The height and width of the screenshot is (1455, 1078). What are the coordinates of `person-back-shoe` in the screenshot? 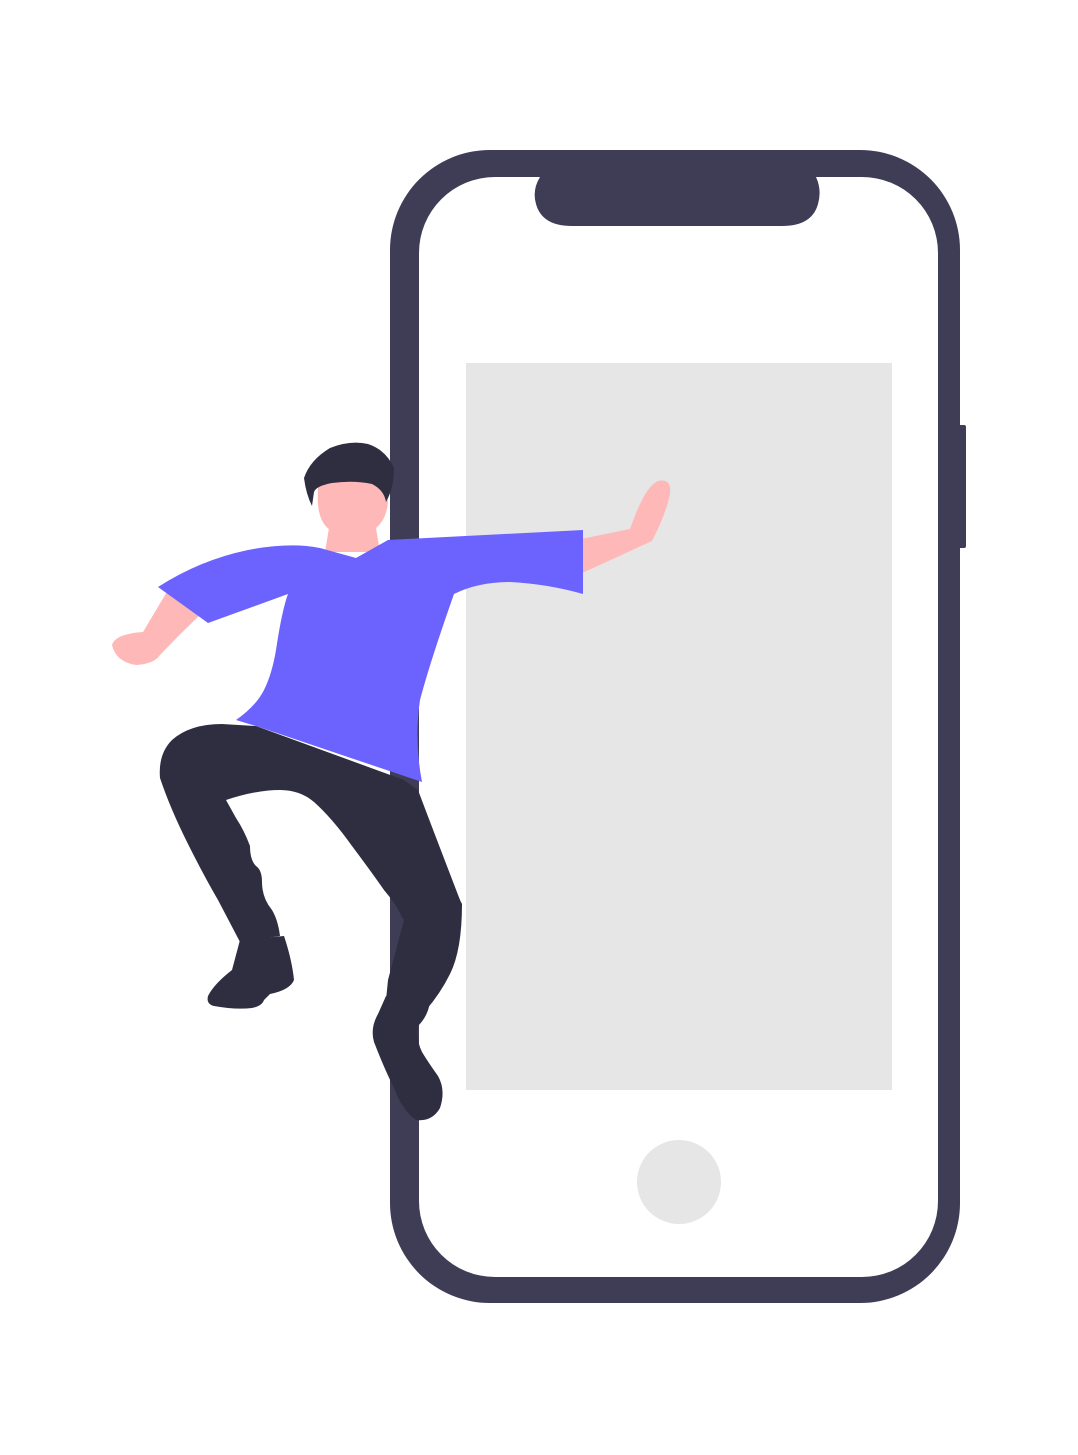 It's located at (250, 972).